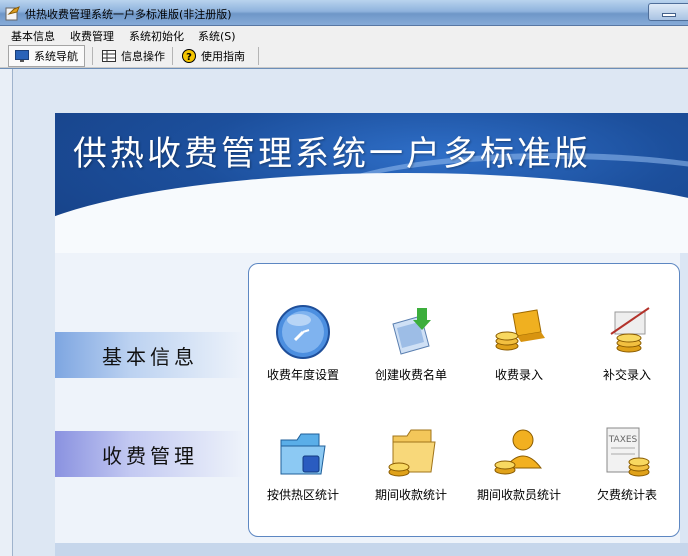 The image size is (688, 556). What do you see at coordinates (92, 36) in the screenshot?
I see `menu-fee-management: 收费管理` at bounding box center [92, 36].